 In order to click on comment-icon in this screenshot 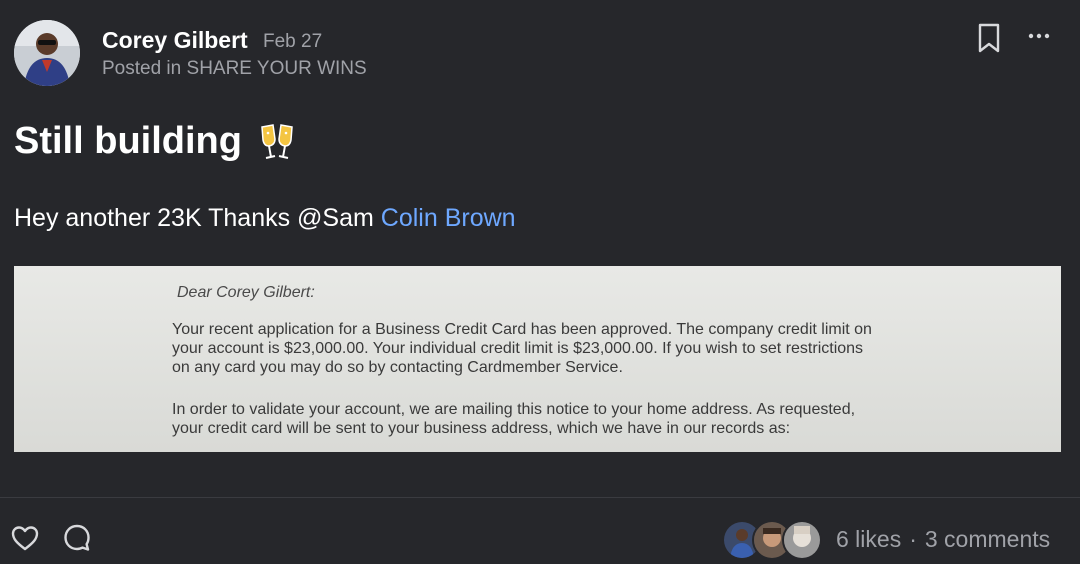, I will do `click(77, 538)`.